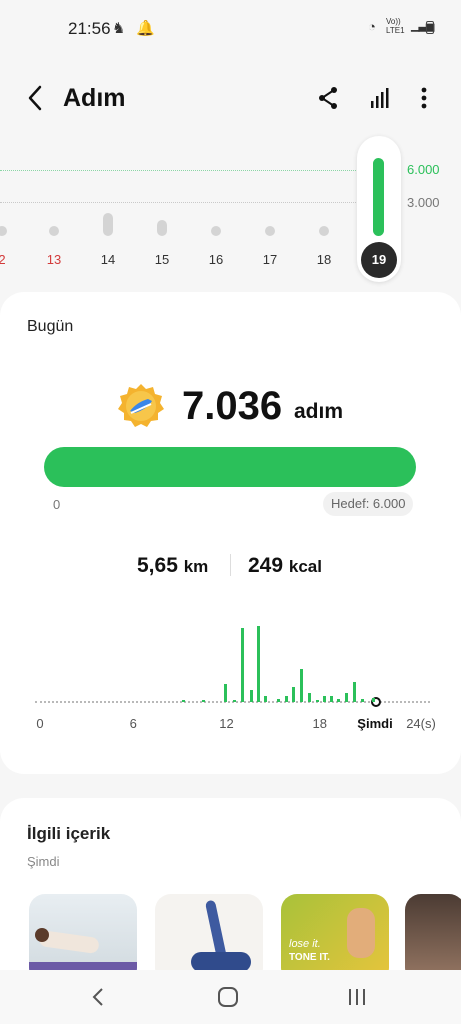 This screenshot has height=1024, width=461. Describe the element at coordinates (357, 997) in the screenshot. I see `nav-recents-icon` at that location.